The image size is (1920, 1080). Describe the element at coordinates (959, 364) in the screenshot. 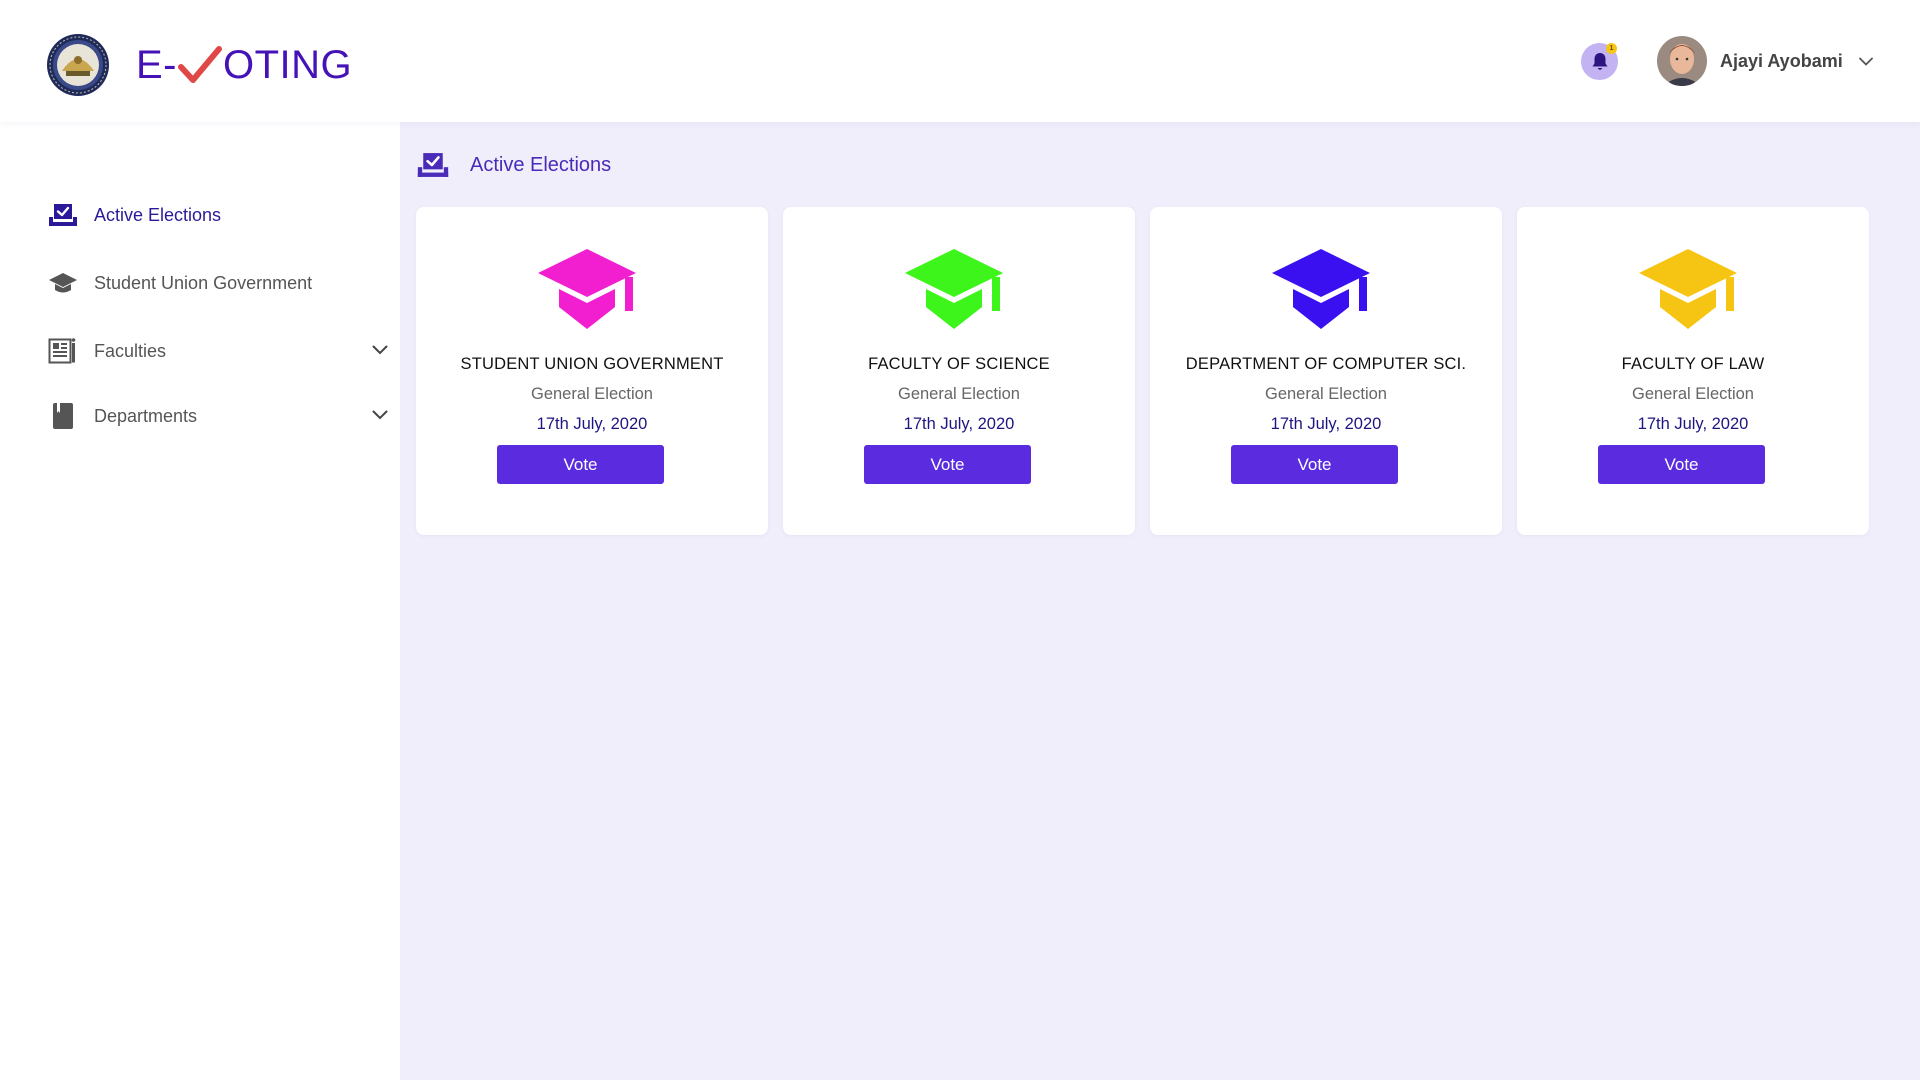

I see `election-title: FACULTY OF SCIENCE` at that location.